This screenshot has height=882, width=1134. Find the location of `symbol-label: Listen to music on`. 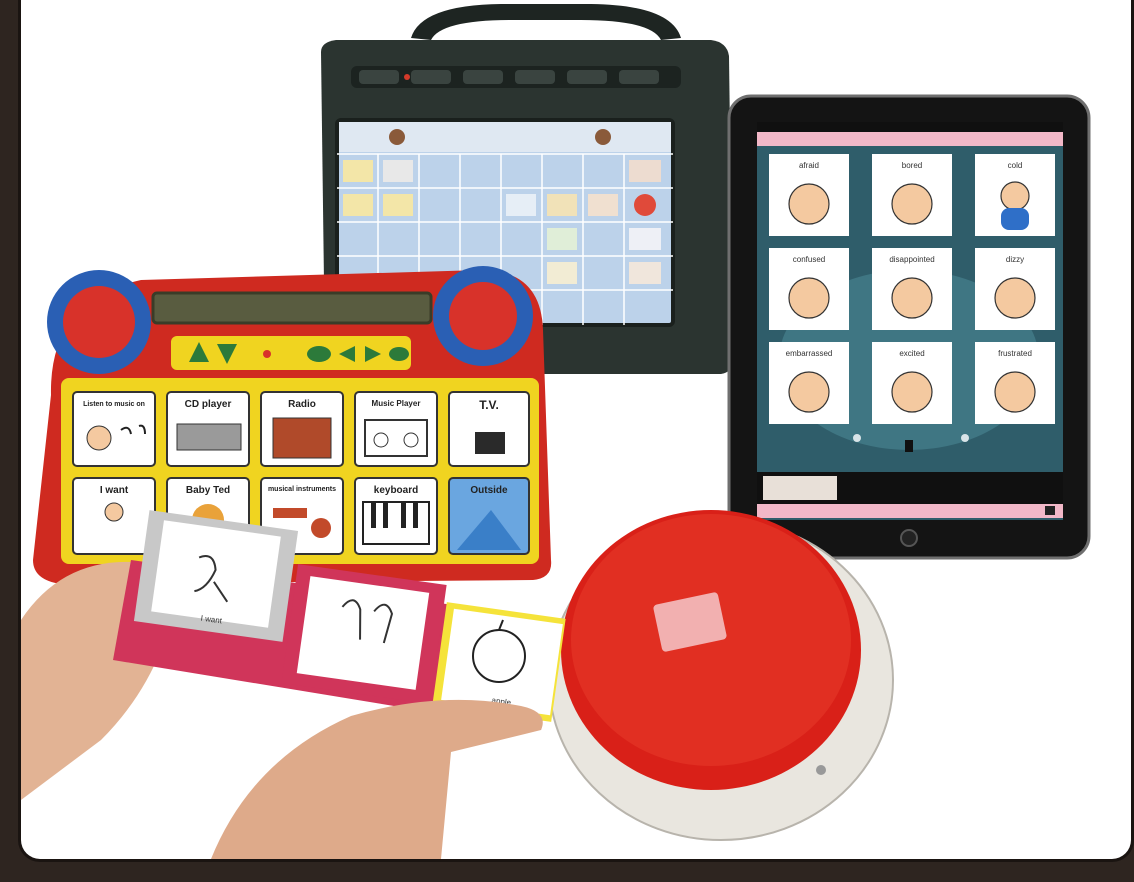

symbol-label: Listen to music on is located at coordinates (114, 404).